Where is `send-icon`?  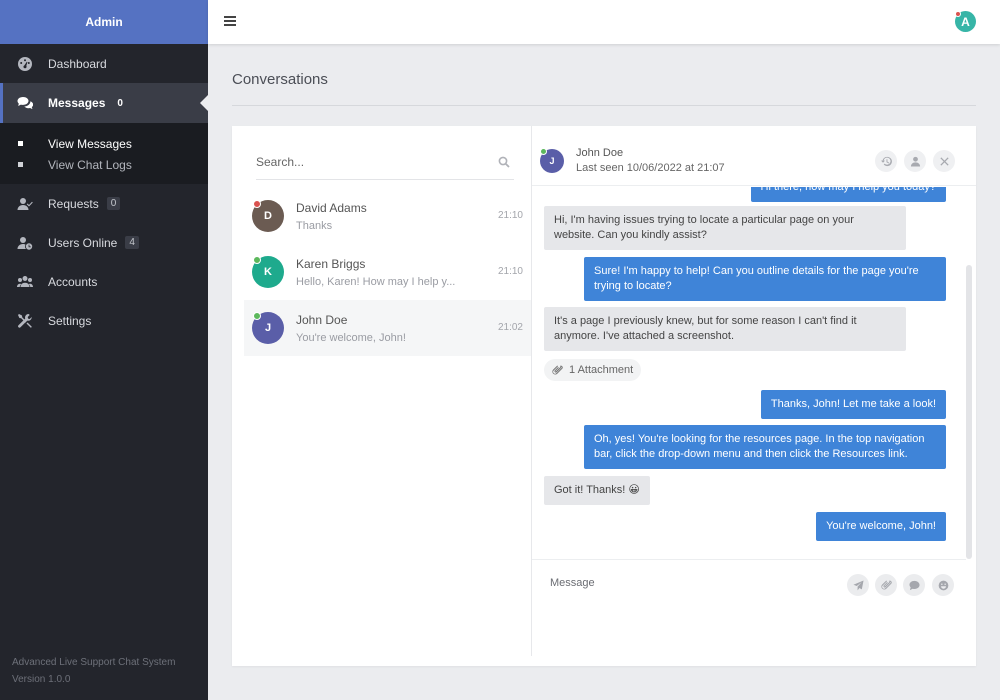 send-icon is located at coordinates (858, 584).